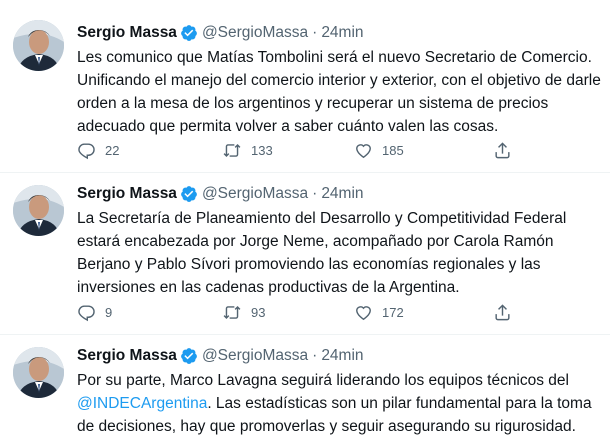 The width and height of the screenshot is (610, 436). What do you see at coordinates (109, 312) in the screenshot?
I see `reply-count: 9` at bounding box center [109, 312].